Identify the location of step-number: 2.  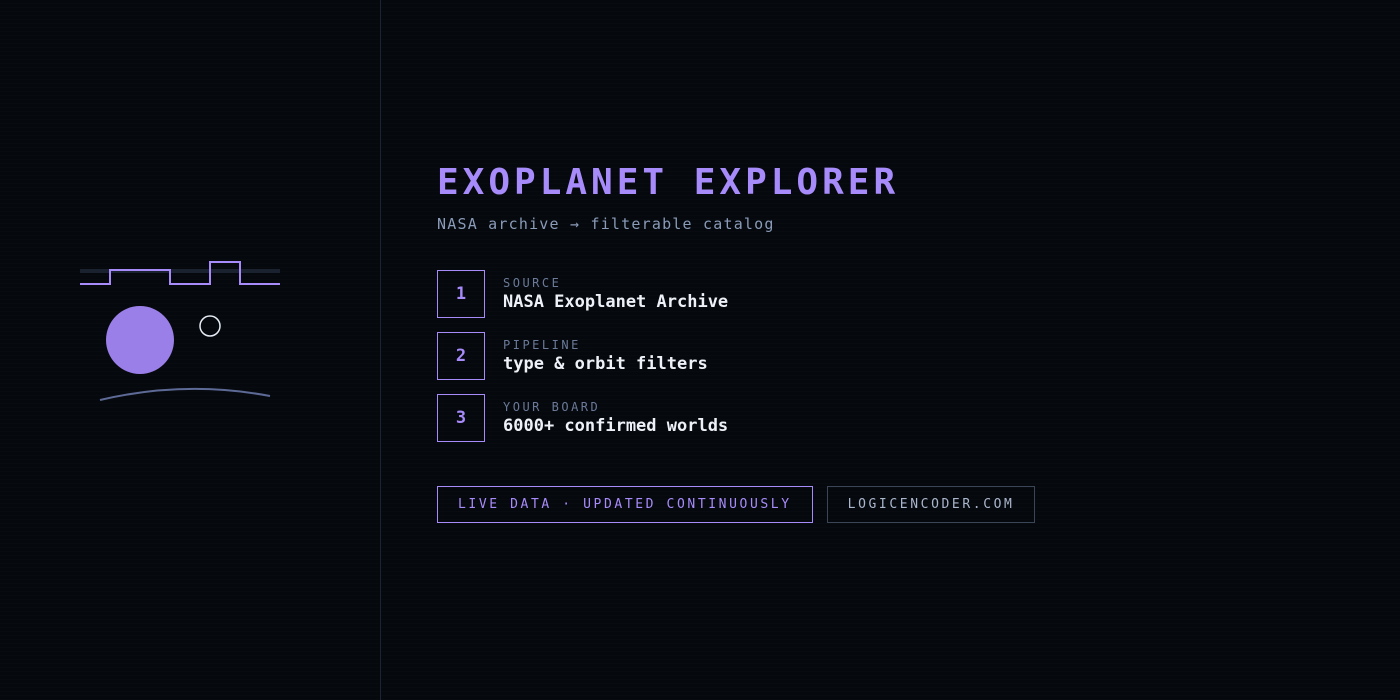
(461, 356).